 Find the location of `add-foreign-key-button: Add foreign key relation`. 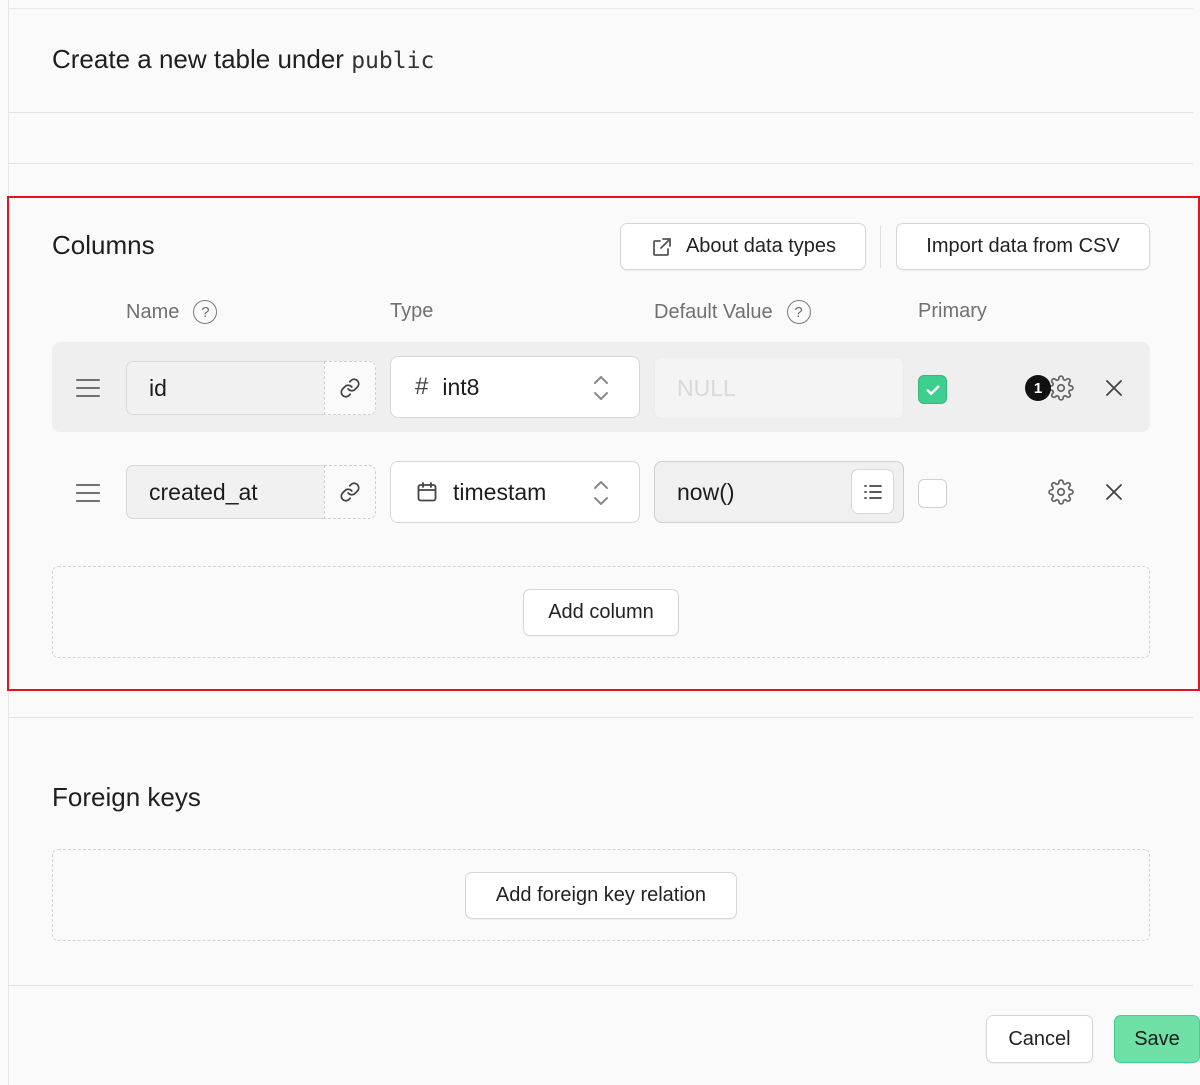

add-foreign-key-button: Add foreign key relation is located at coordinates (601, 895).